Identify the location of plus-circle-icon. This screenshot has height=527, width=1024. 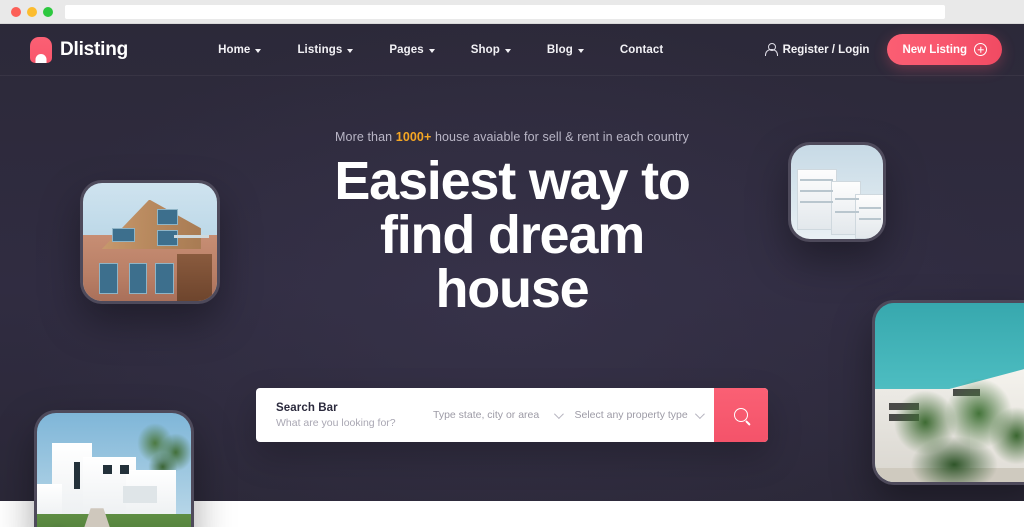
(980, 49).